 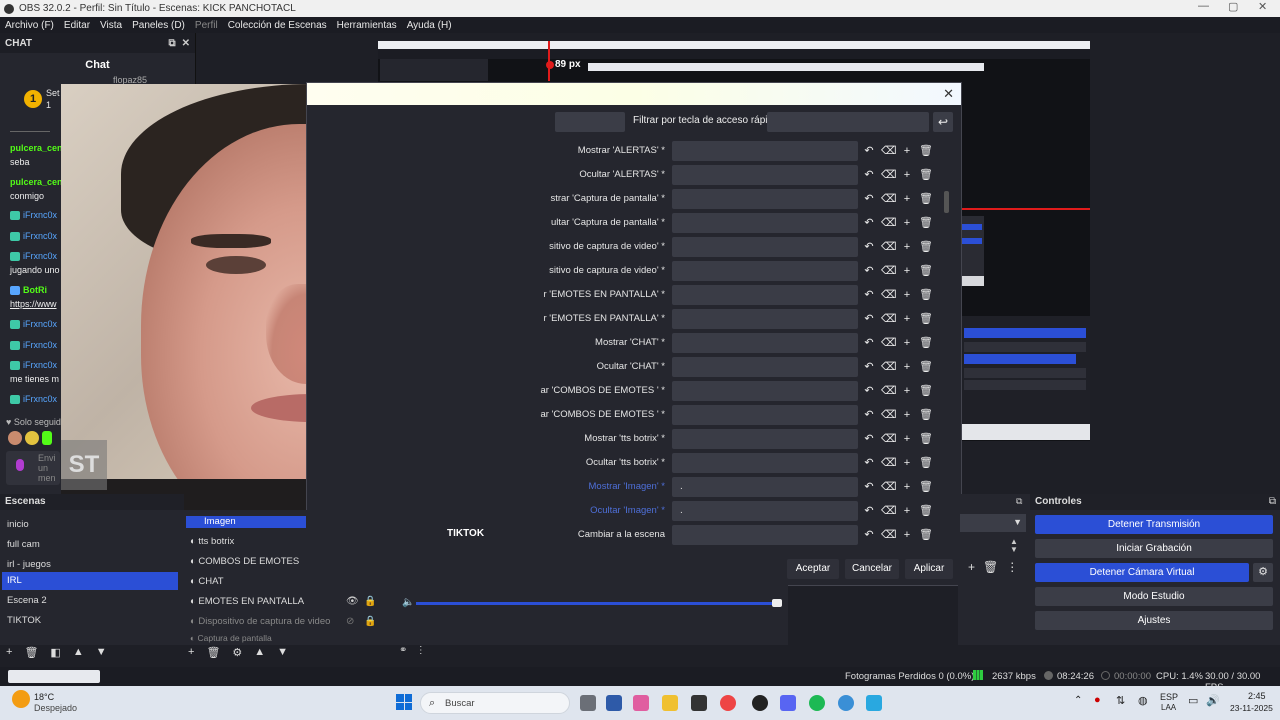 What do you see at coordinates (1143, 700) in the screenshot?
I see `tray-app-icon: ◍` at bounding box center [1143, 700].